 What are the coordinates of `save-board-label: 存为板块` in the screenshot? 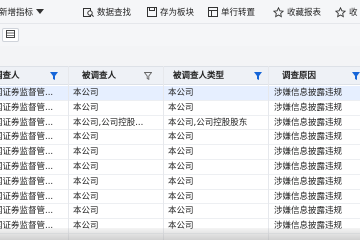 It's located at (177, 13).